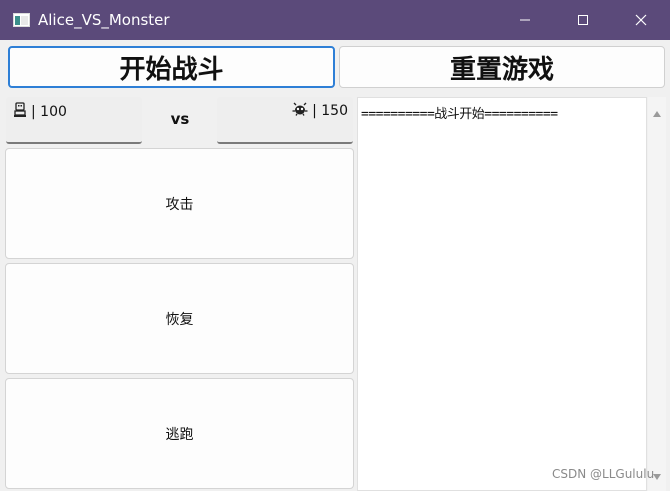 This screenshot has width=670, height=491. What do you see at coordinates (657, 294) in the screenshot?
I see `log-scrollbar` at bounding box center [657, 294].